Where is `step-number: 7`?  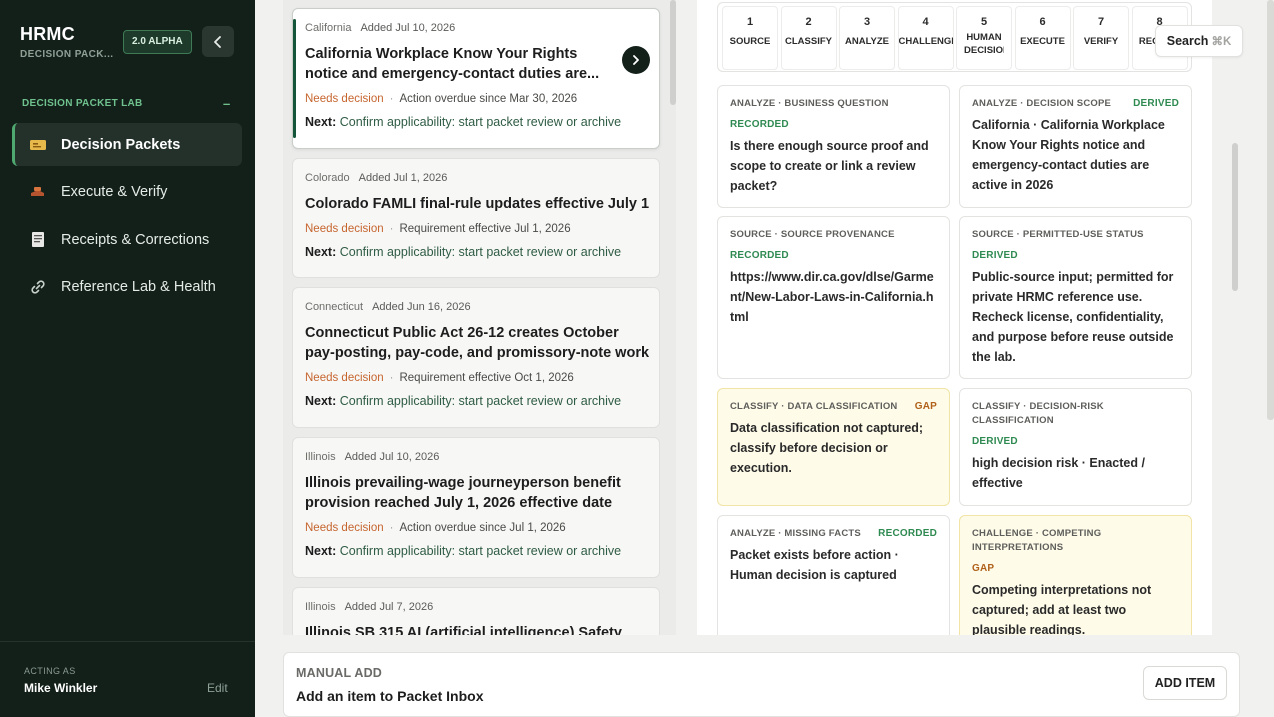 step-number: 7 is located at coordinates (1101, 22).